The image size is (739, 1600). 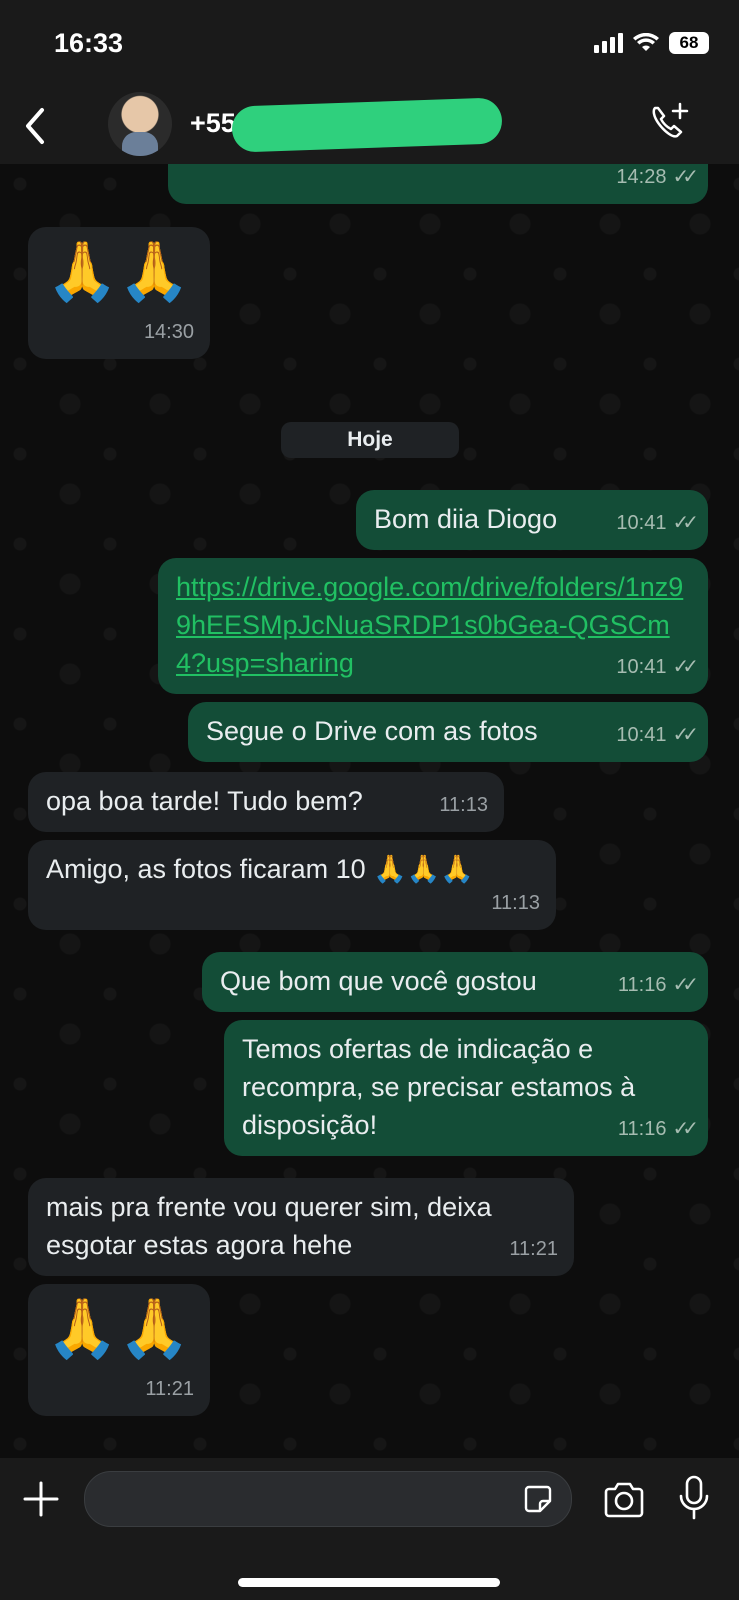 What do you see at coordinates (538, 1499) in the screenshot?
I see `sticker-icon` at bounding box center [538, 1499].